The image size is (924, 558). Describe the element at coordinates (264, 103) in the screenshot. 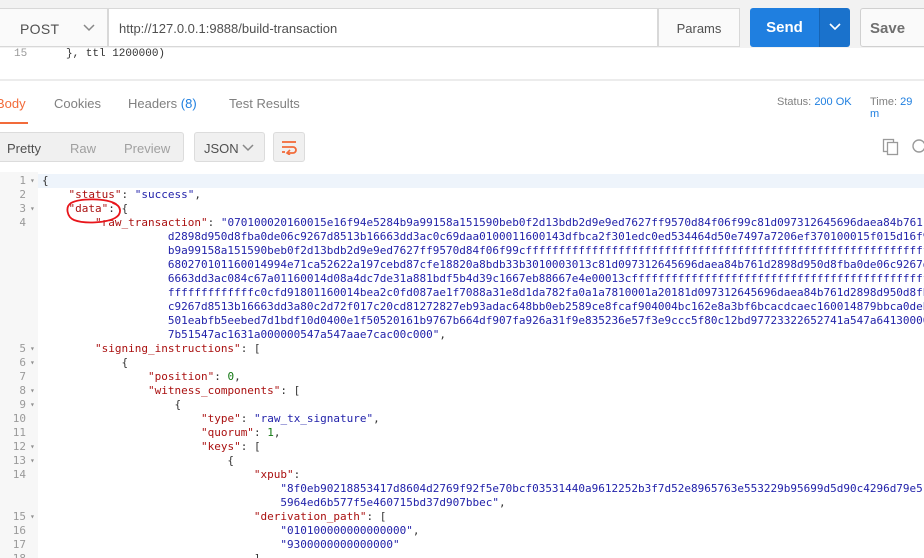

I see `tab-test-results: Test Results` at that location.